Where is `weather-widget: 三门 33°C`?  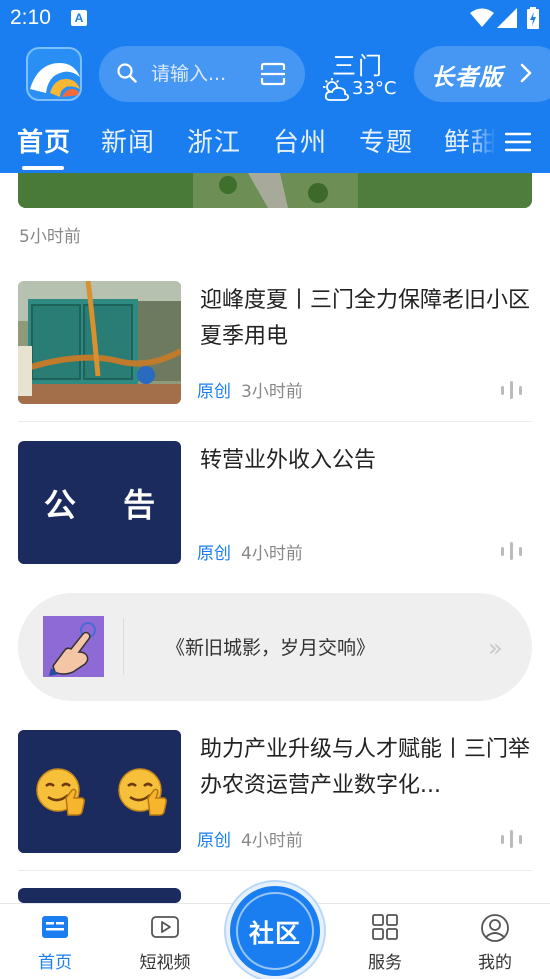
weather-widget: 三门 33°C is located at coordinates (361, 74).